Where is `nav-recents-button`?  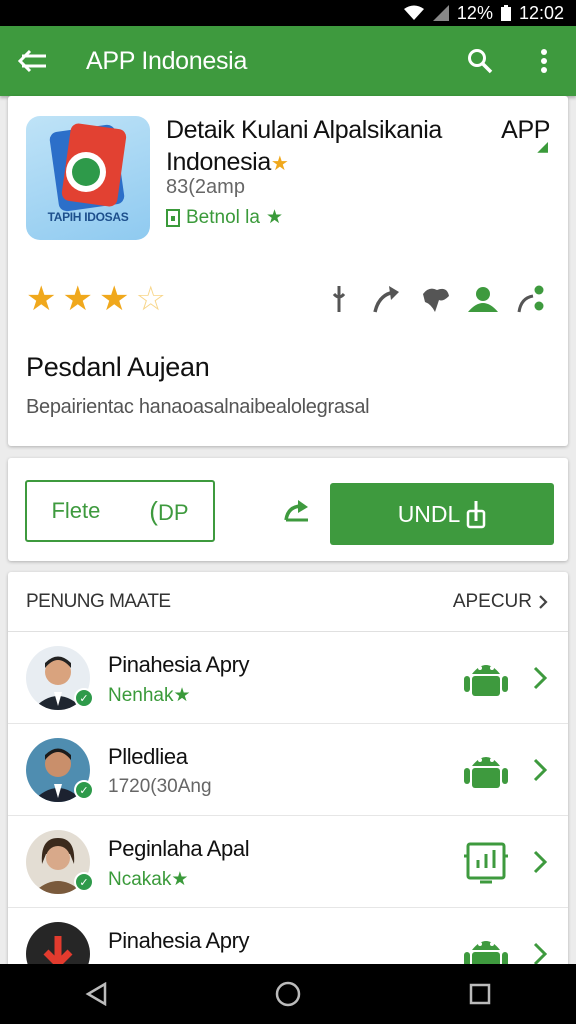 nav-recents-button is located at coordinates (480, 994).